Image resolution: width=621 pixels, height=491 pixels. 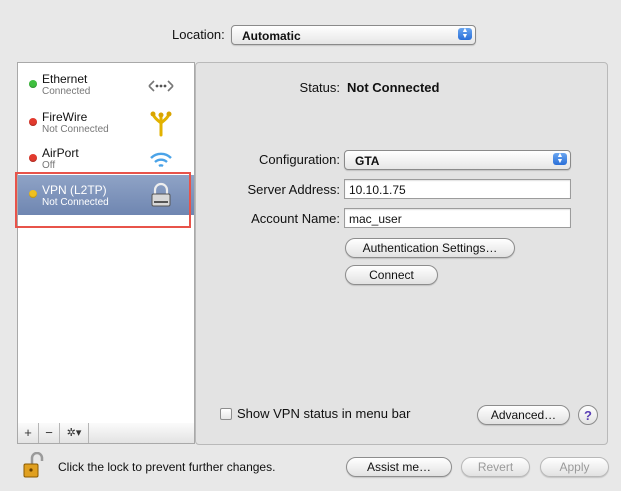 What do you see at coordinates (588, 415) in the screenshot?
I see `help-button: ?` at bounding box center [588, 415].